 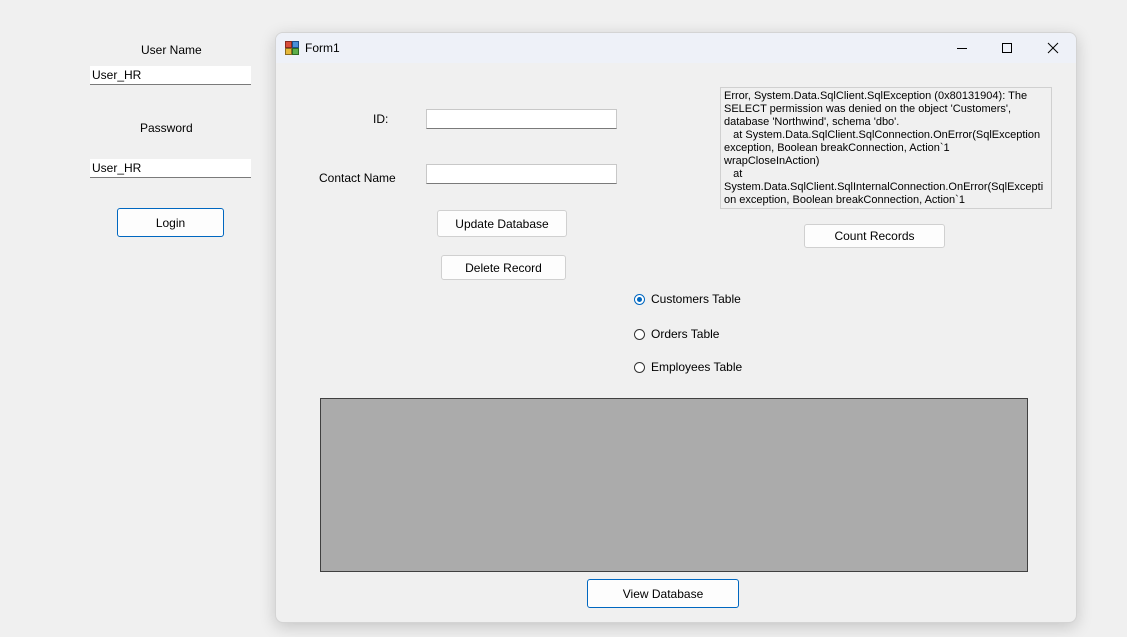 I want to click on close-icon, so click(x=1053, y=48).